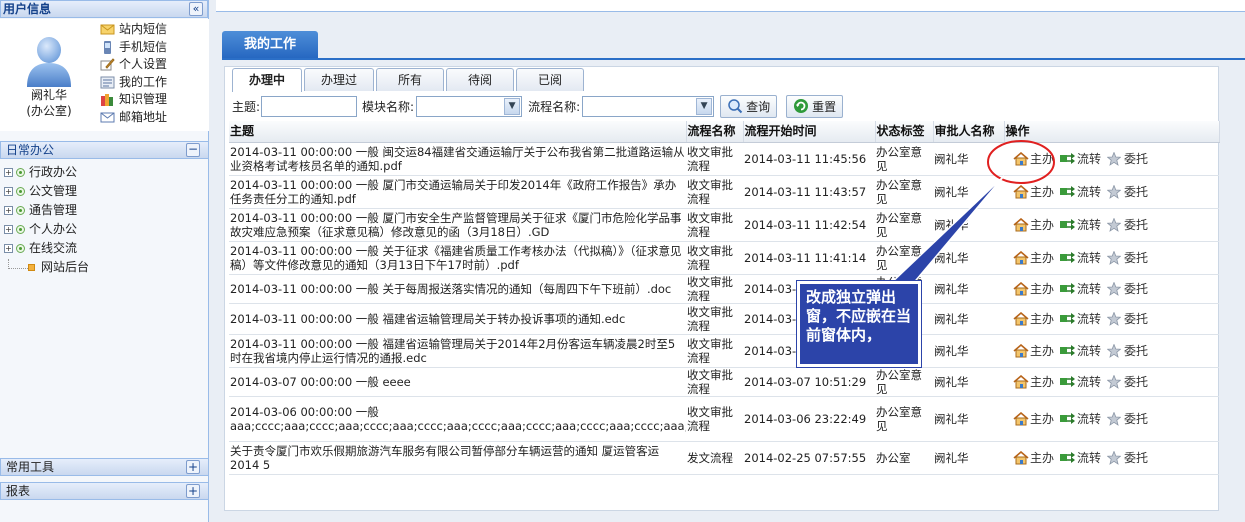 The height and width of the screenshot is (522, 1245). Describe the element at coordinates (480, 79) in the screenshot. I see `subtab-to-read: 待阅` at that location.